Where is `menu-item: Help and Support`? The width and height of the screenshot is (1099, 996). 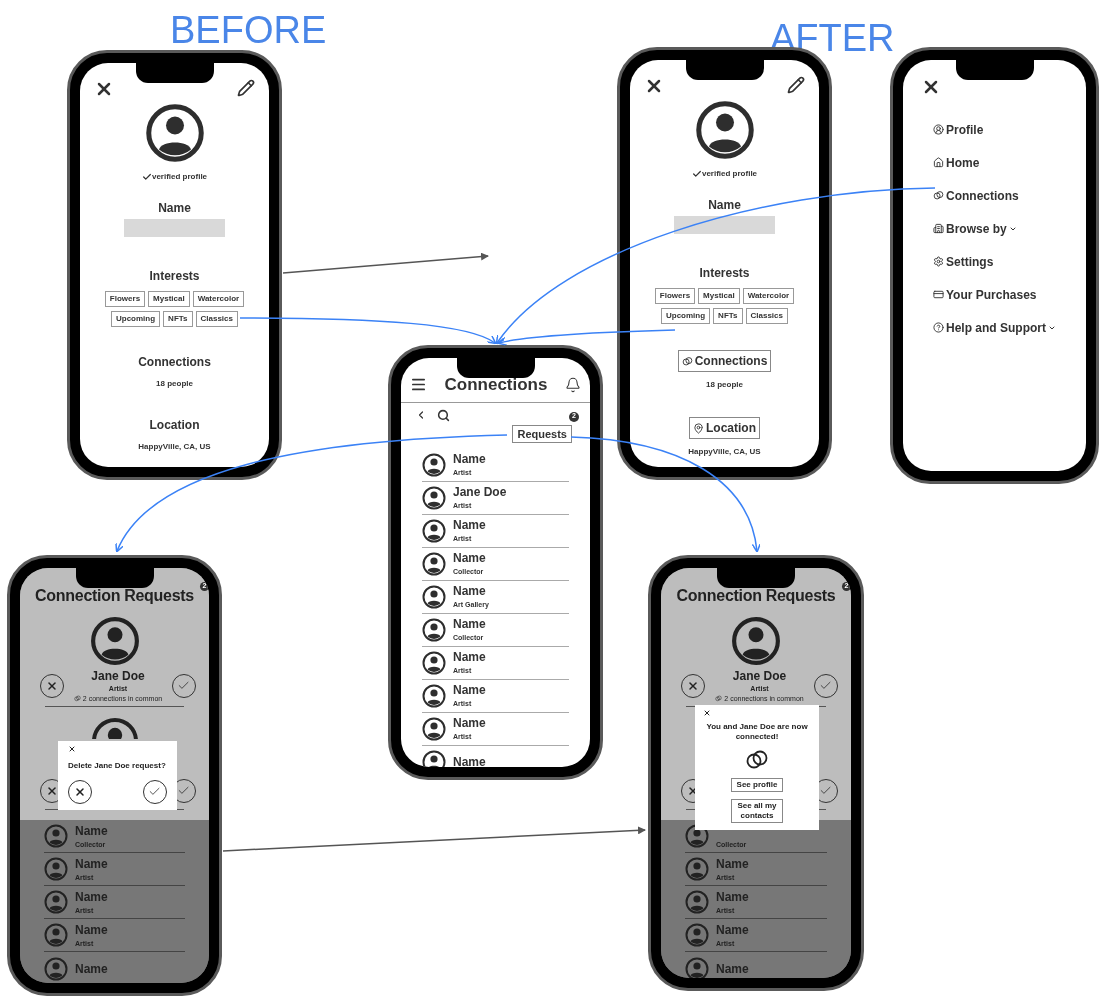 menu-item: Help and Support is located at coordinates (1000, 327).